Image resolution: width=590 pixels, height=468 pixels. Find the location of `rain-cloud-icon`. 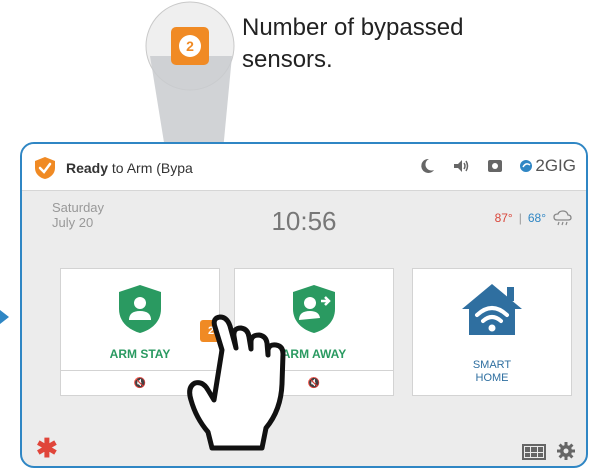

rain-cloud-icon is located at coordinates (562, 218).